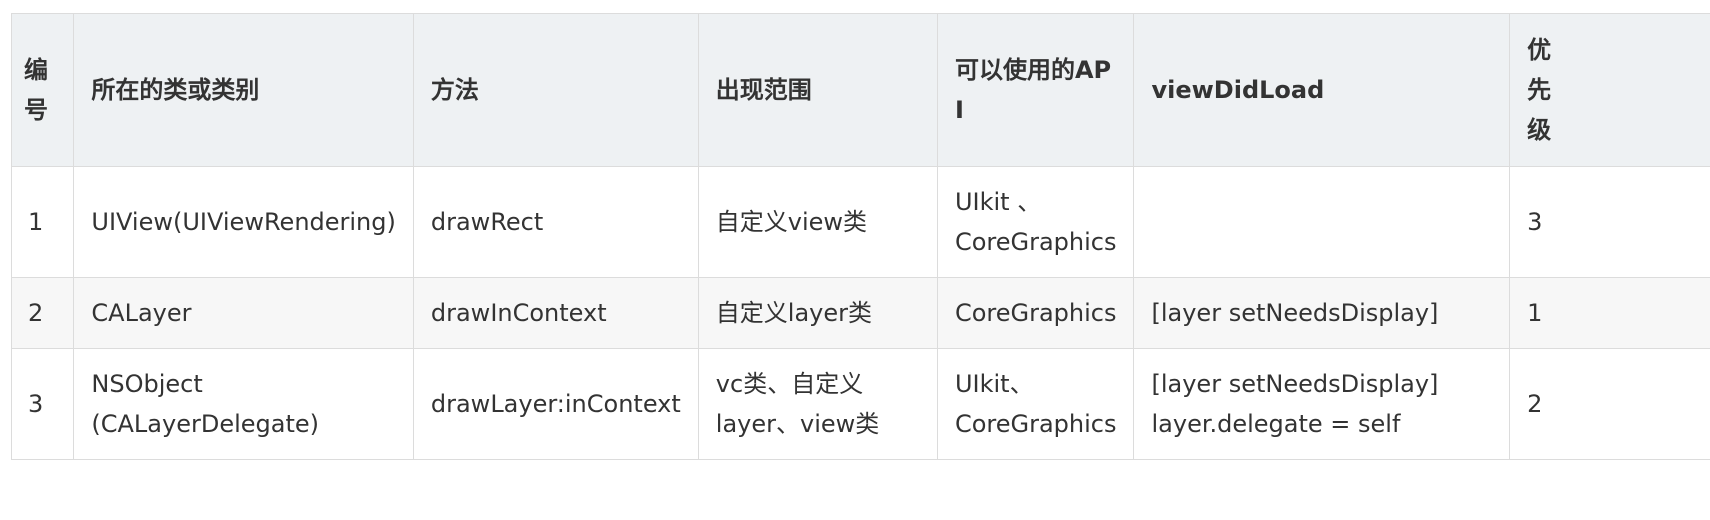 The image size is (1710, 520). I want to click on cell-class: NSObject (CALayerDelegate), so click(243, 404).